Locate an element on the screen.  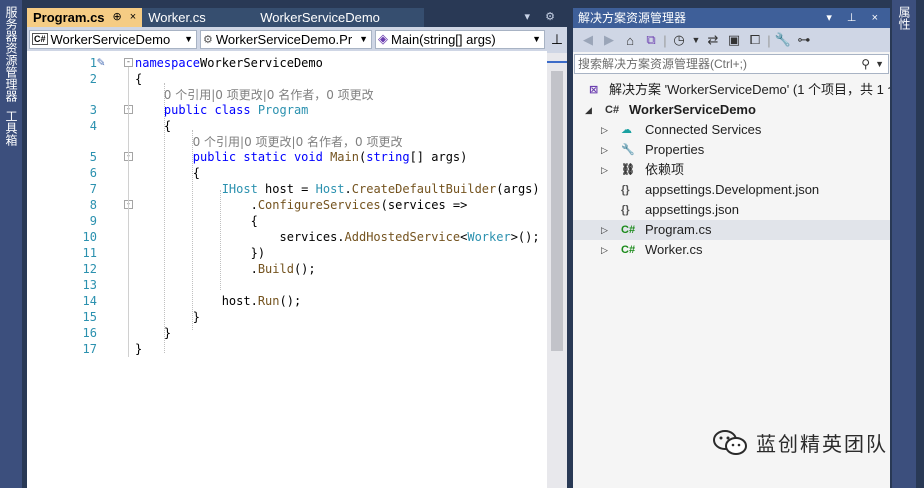
code-line: 3- public class Program is located at coordinates (287, 110).